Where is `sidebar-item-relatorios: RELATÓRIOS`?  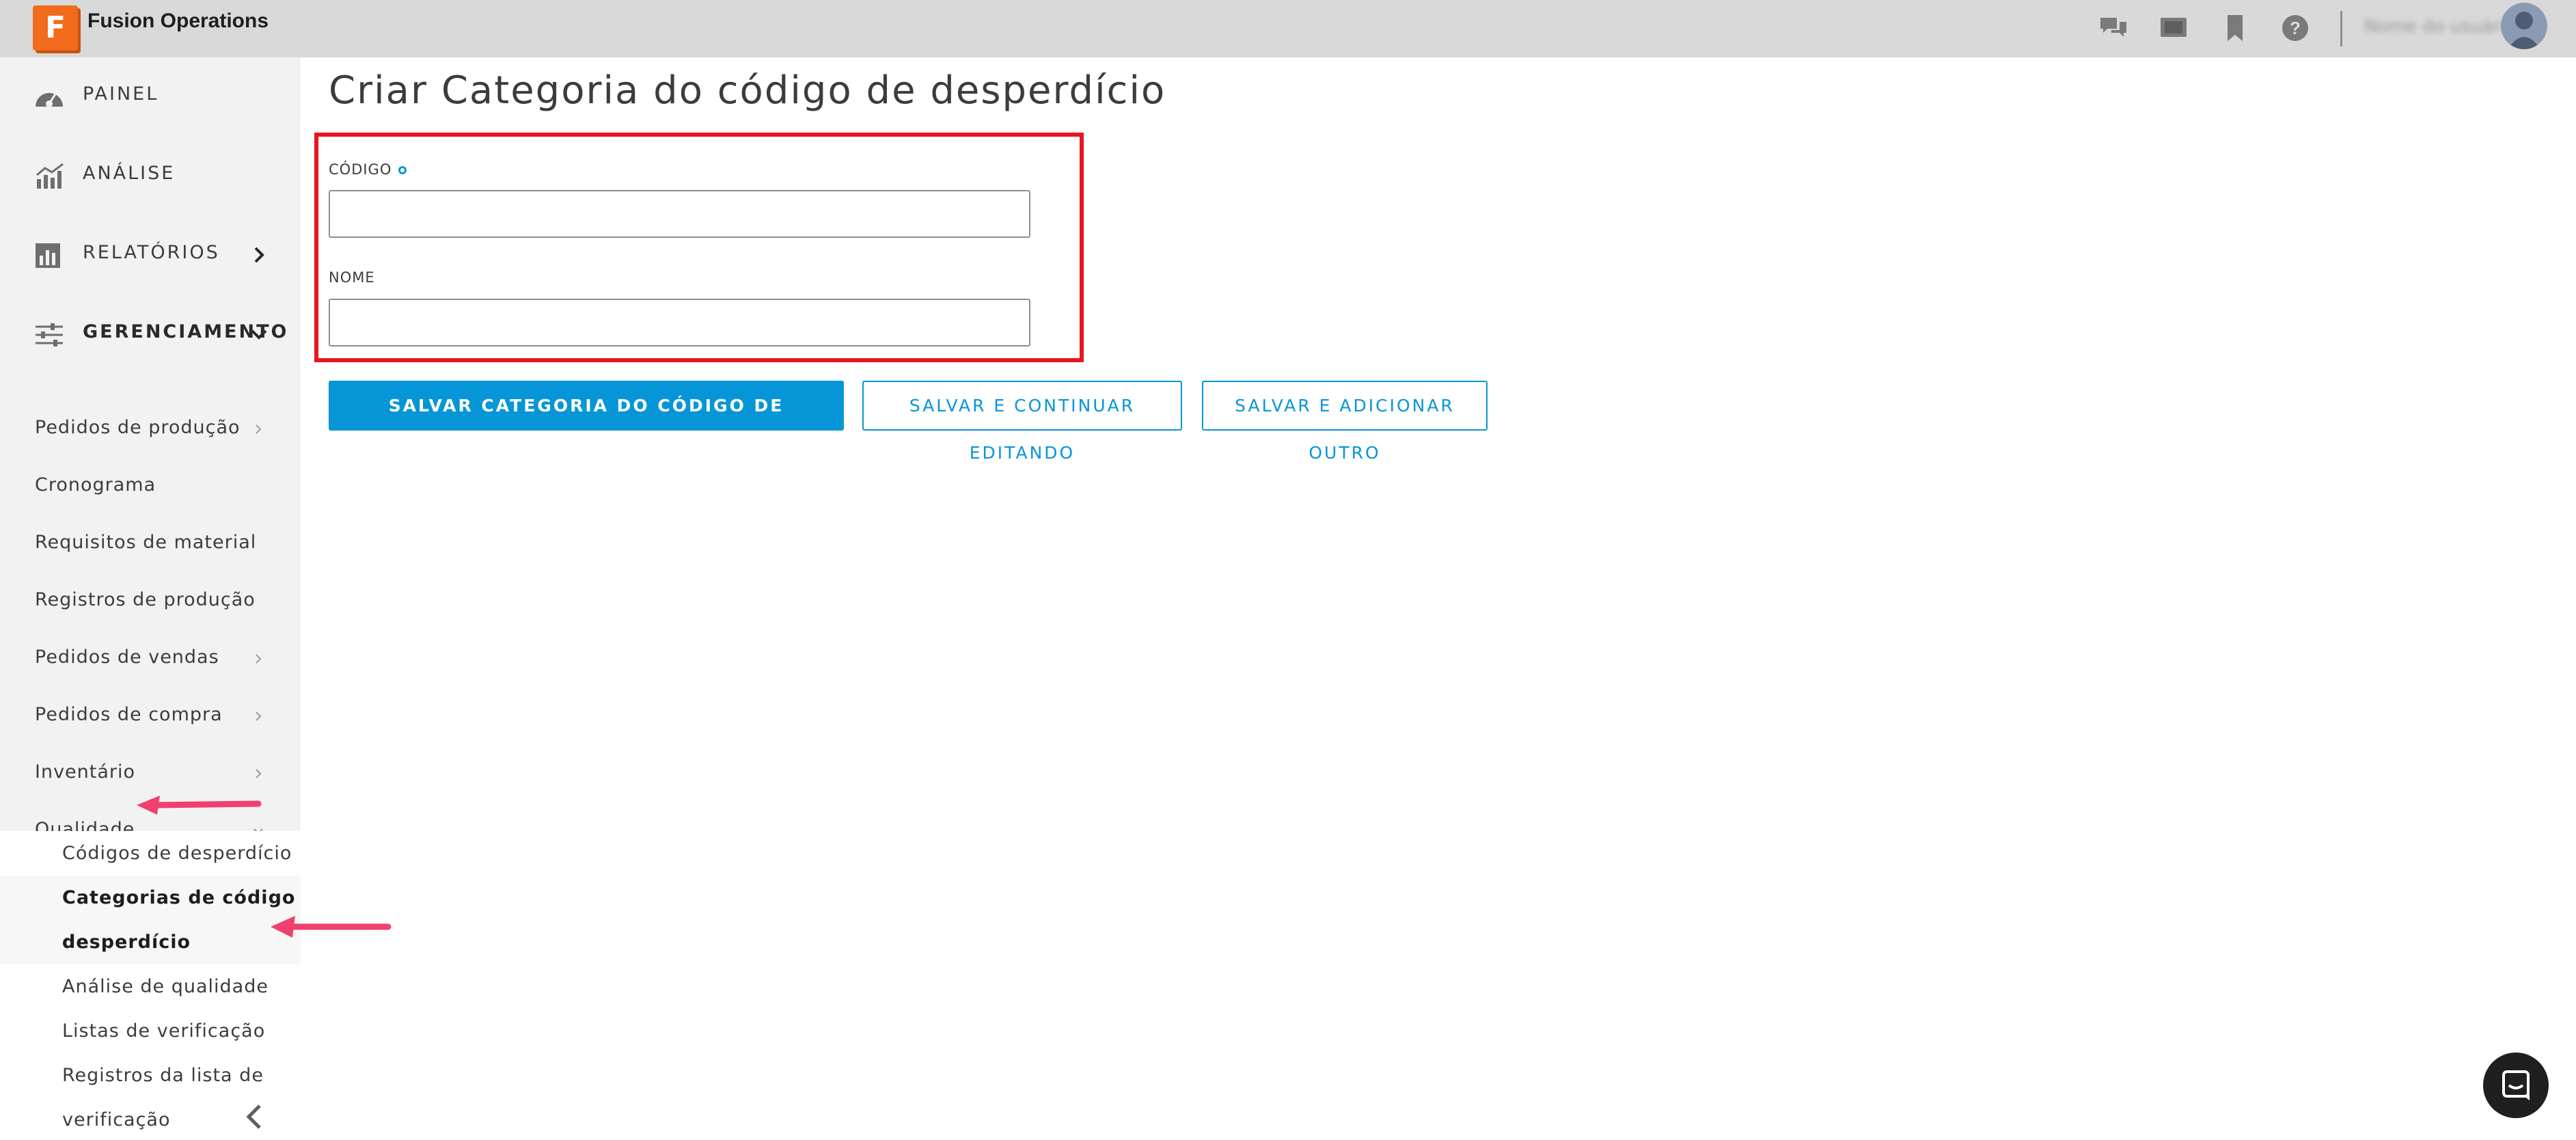 sidebar-item-relatorios: RELATÓRIOS is located at coordinates (150, 256).